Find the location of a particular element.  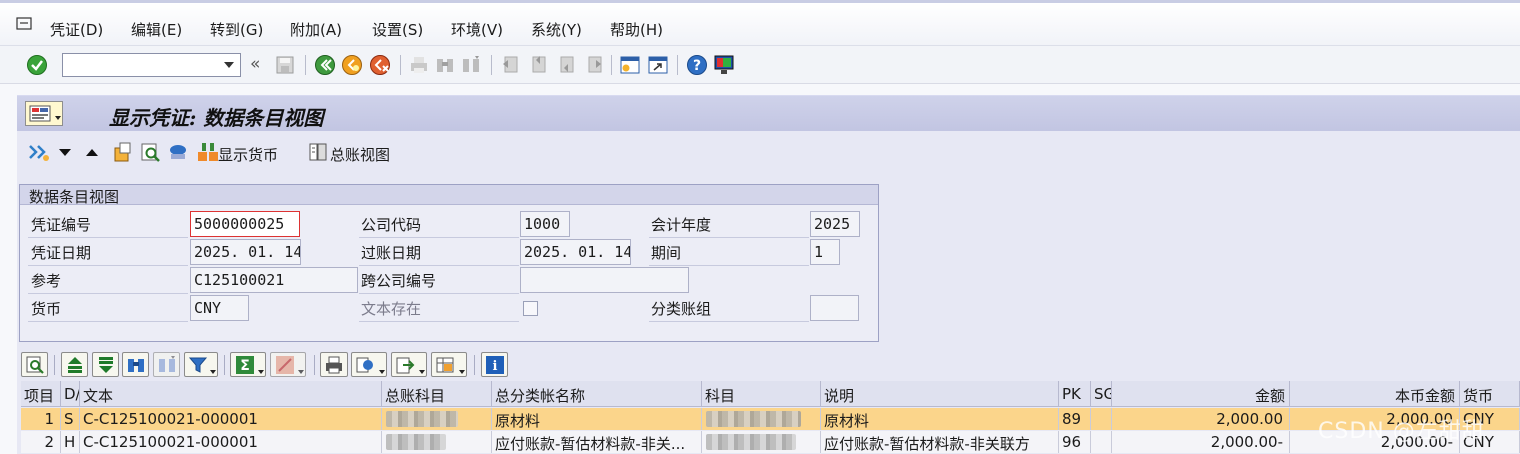

command-field is located at coordinates (151, 65).